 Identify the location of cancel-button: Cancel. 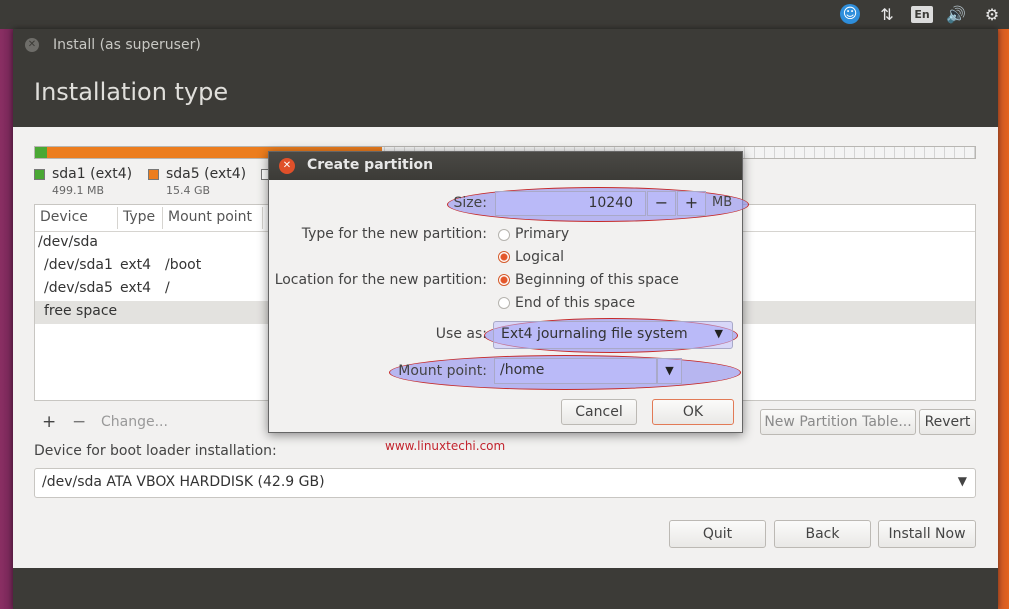
(599, 412).